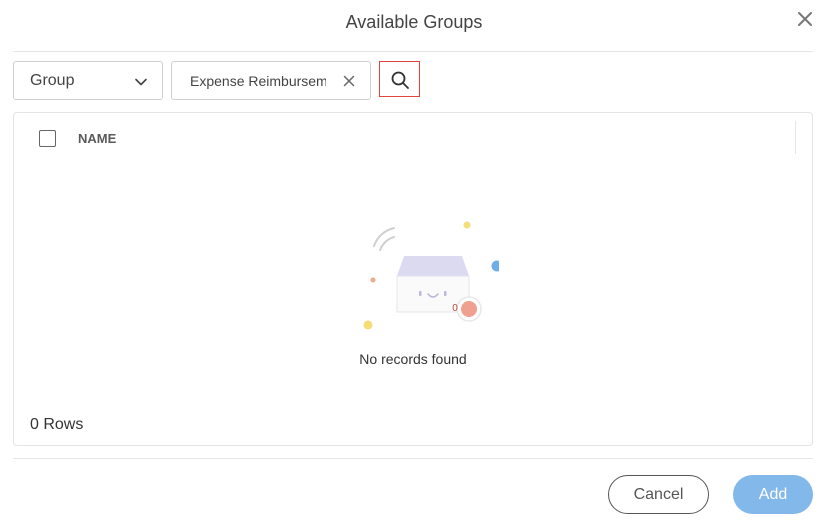  What do you see at coordinates (88, 80) in the screenshot?
I see `field-select: Group` at bounding box center [88, 80].